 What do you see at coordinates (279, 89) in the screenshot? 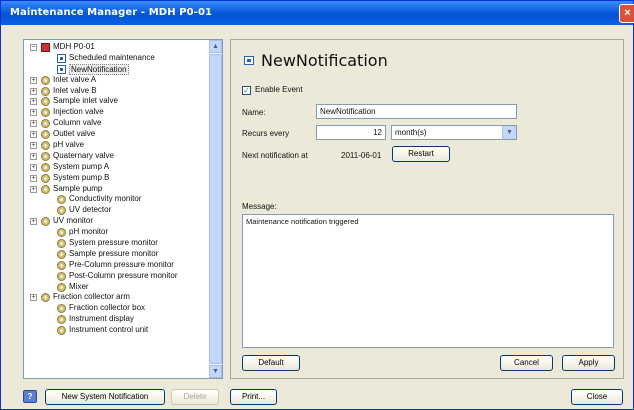
I see `enable-event-label: Enable Event` at bounding box center [279, 89].